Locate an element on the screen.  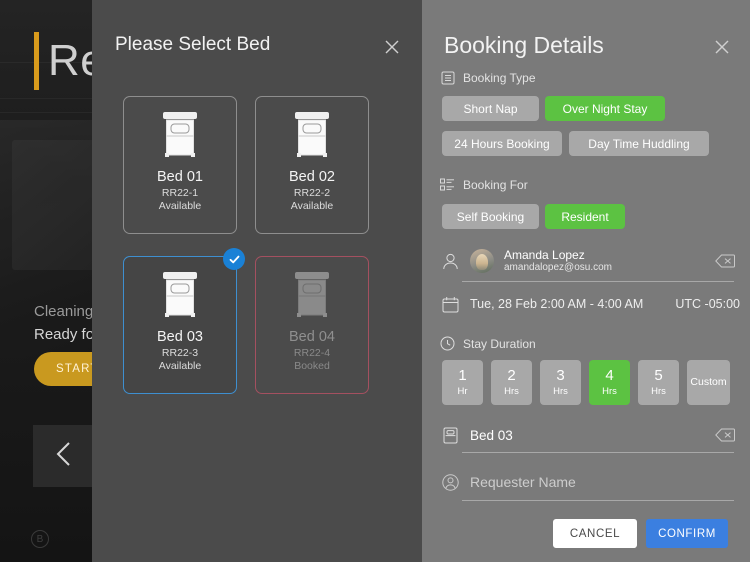
duration-number: 1 is located at coordinates (462, 375).